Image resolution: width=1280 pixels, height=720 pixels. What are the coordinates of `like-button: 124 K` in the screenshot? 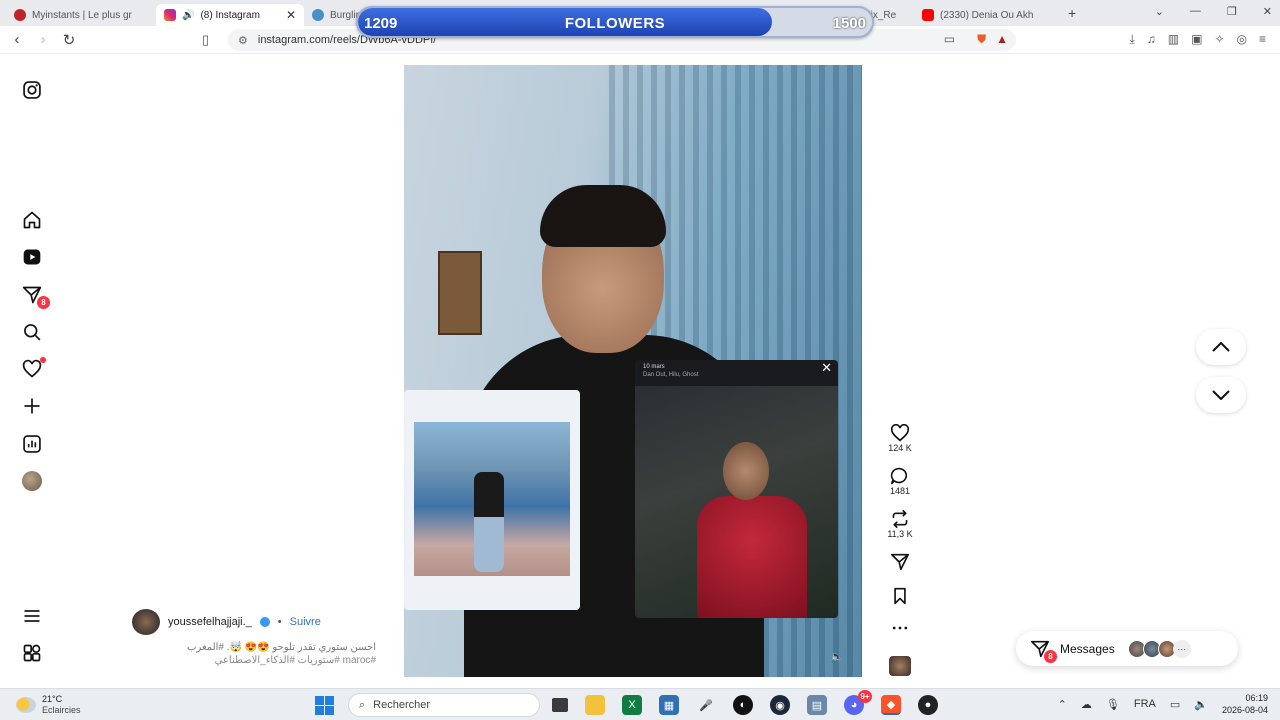 It's located at (900, 438).